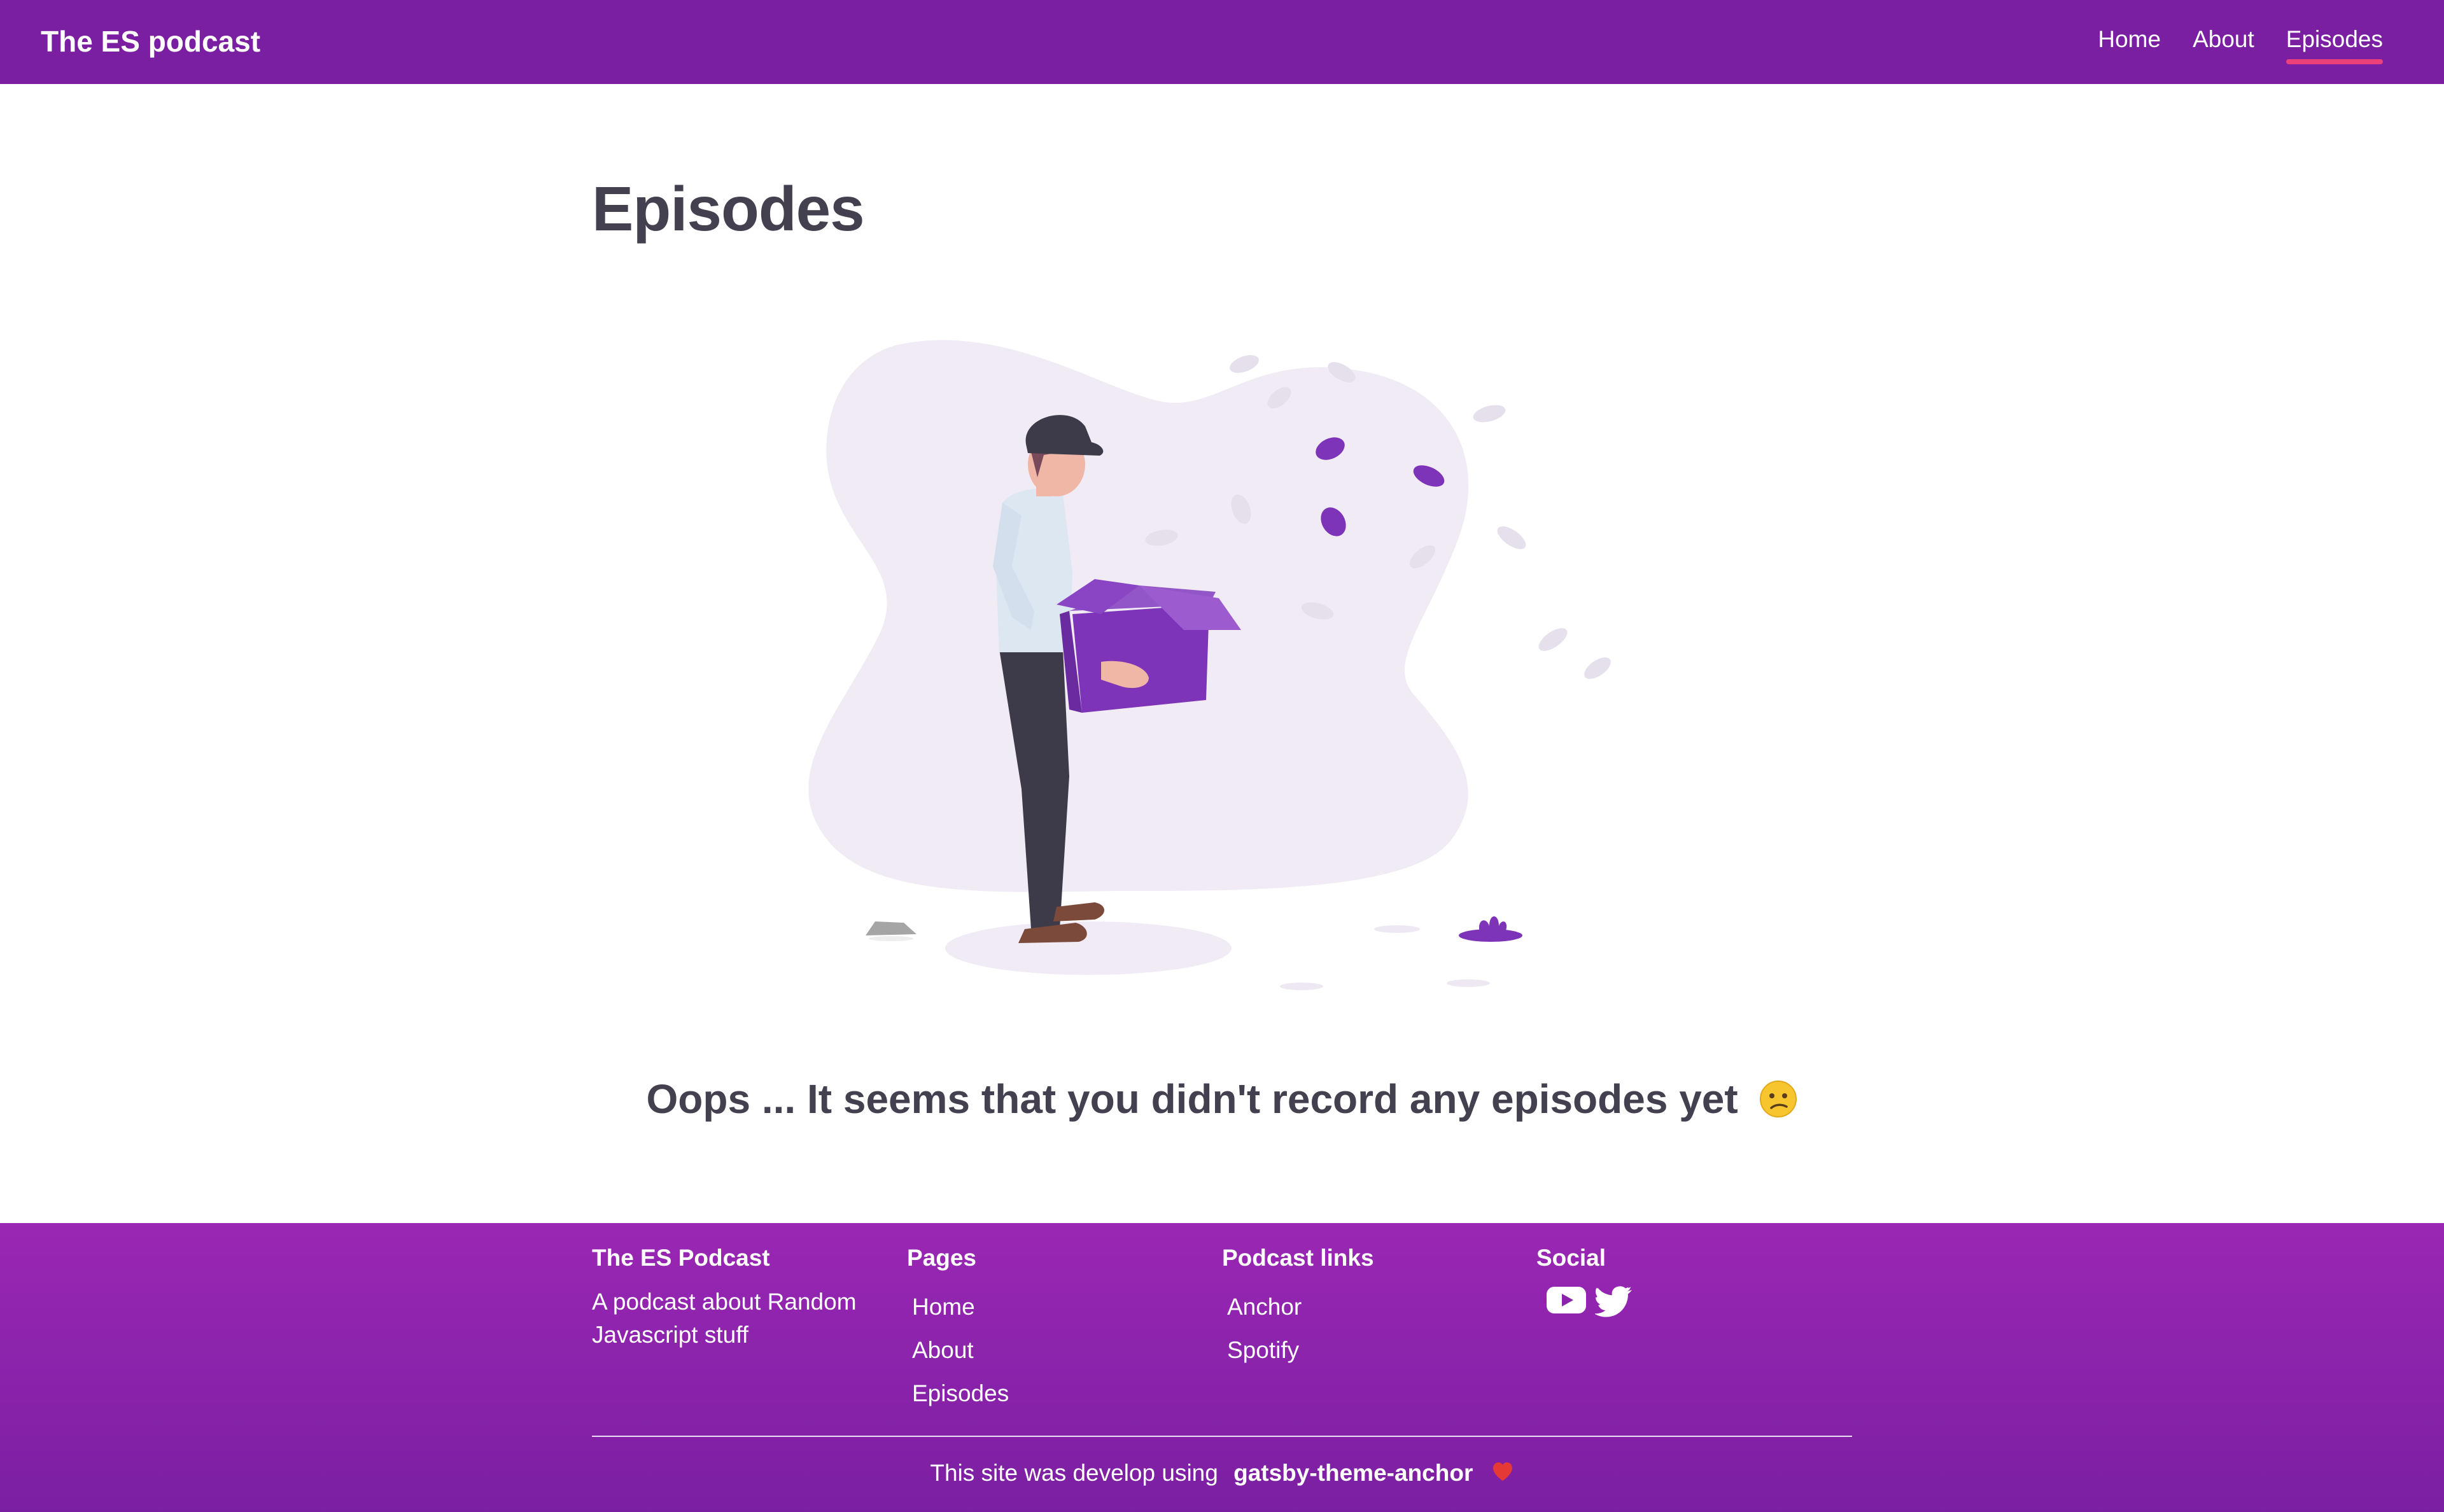 The image size is (2444, 1512). Describe the element at coordinates (2335, 45) in the screenshot. I see `nav-link-episodes: Episodes` at that location.